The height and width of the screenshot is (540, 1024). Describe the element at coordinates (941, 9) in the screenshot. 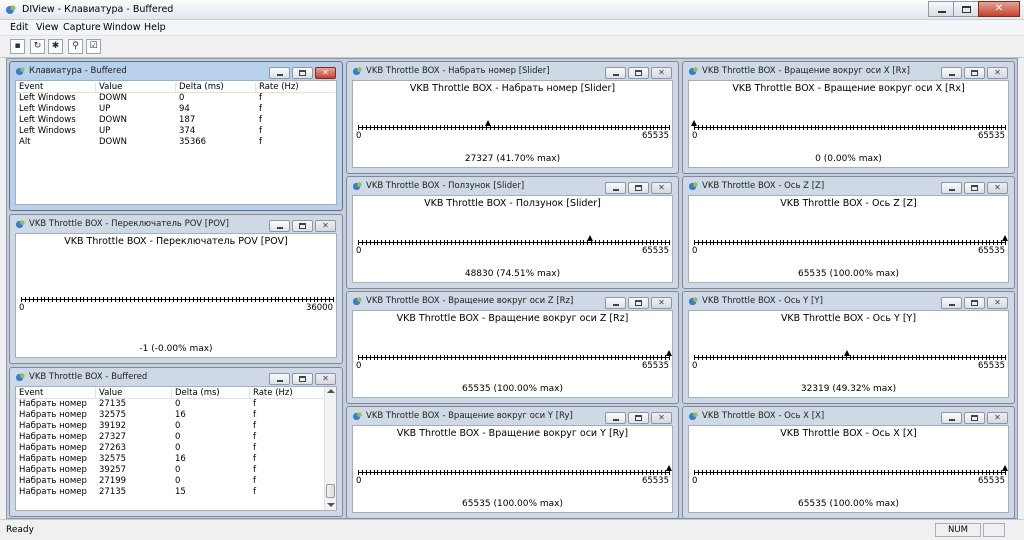

I see `minimize-button` at that location.